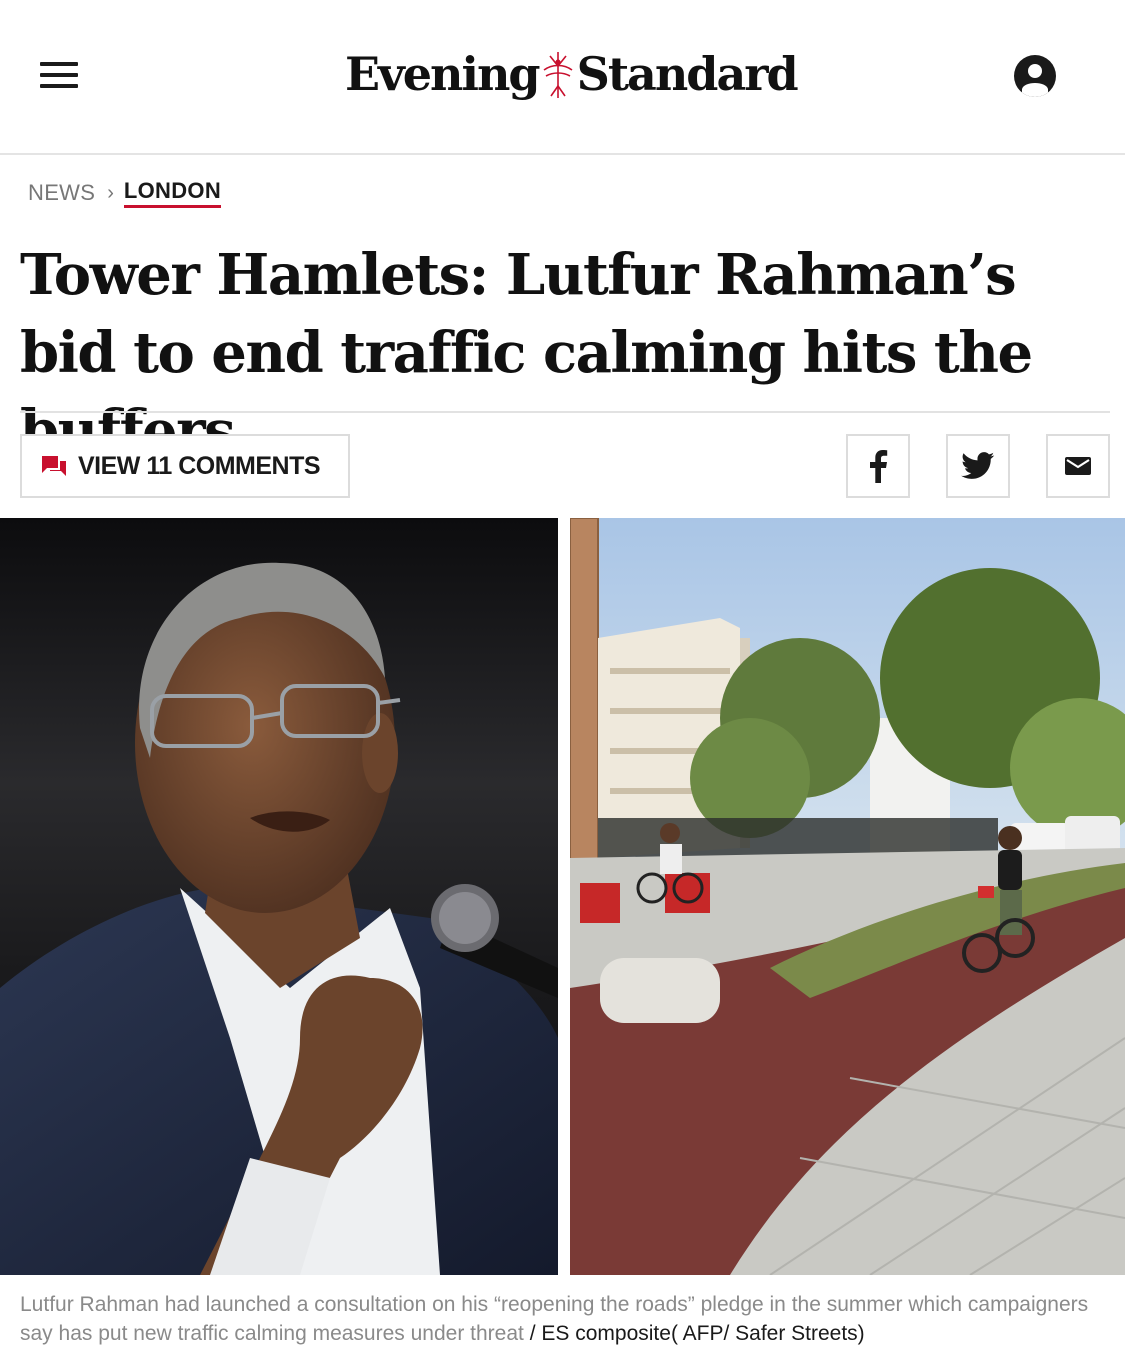 The height and width of the screenshot is (1372, 1125). Describe the element at coordinates (703, 1333) in the screenshot. I see `caption-credit: ES composite( AFP/ Safer Streets)` at that location.